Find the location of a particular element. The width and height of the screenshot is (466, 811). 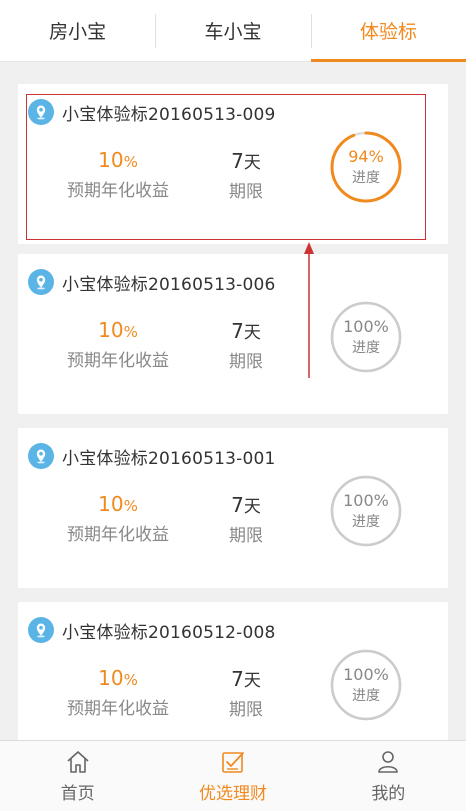

progress-ring: 94% 进度 is located at coordinates (366, 167).